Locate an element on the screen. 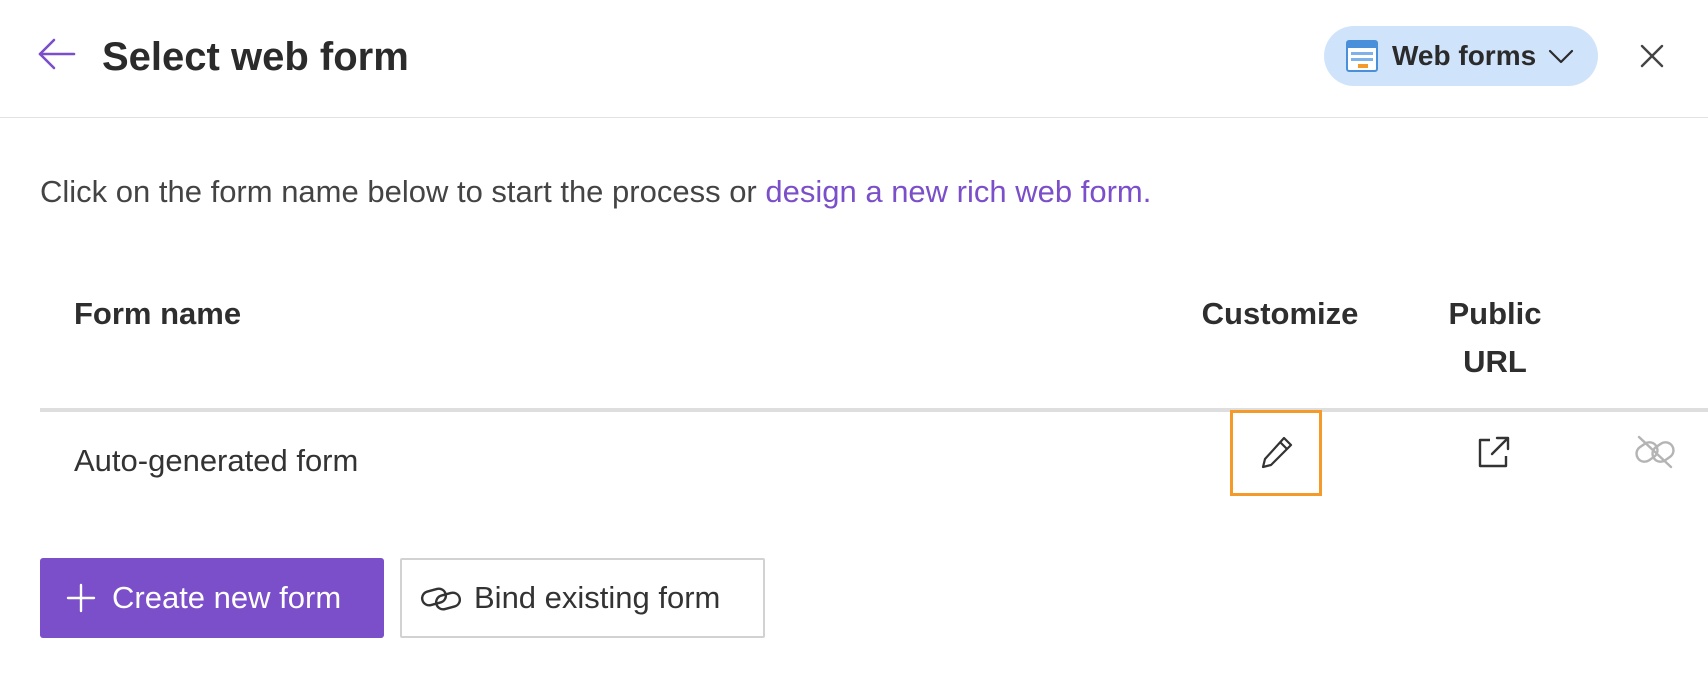 This screenshot has height=674, width=1708. column-header-customize: Customize is located at coordinates (1280, 313).